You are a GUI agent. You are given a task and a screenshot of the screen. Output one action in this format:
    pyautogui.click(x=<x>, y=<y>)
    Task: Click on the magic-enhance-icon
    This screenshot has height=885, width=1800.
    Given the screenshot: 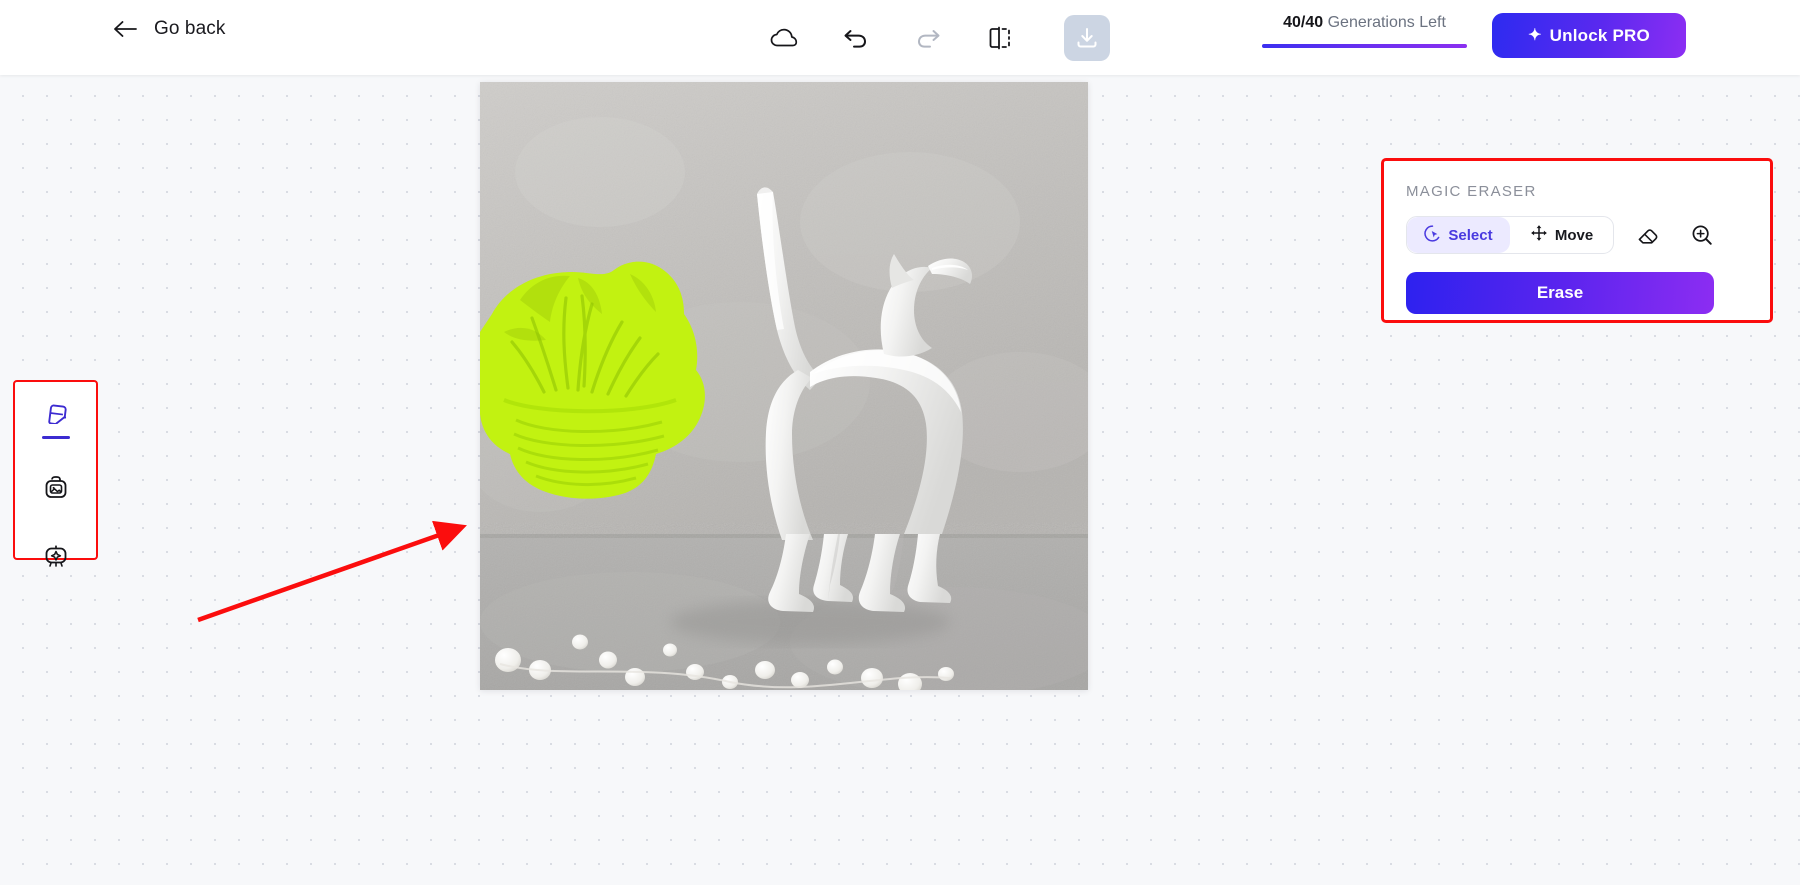 What is the action you would take?
    pyautogui.click(x=56, y=559)
    